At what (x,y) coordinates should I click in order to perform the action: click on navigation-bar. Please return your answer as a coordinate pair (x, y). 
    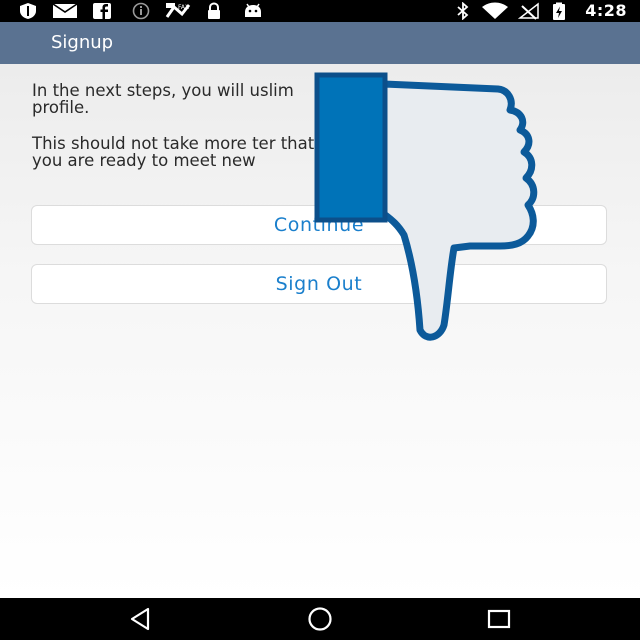
    Looking at the image, I should click on (320, 619).